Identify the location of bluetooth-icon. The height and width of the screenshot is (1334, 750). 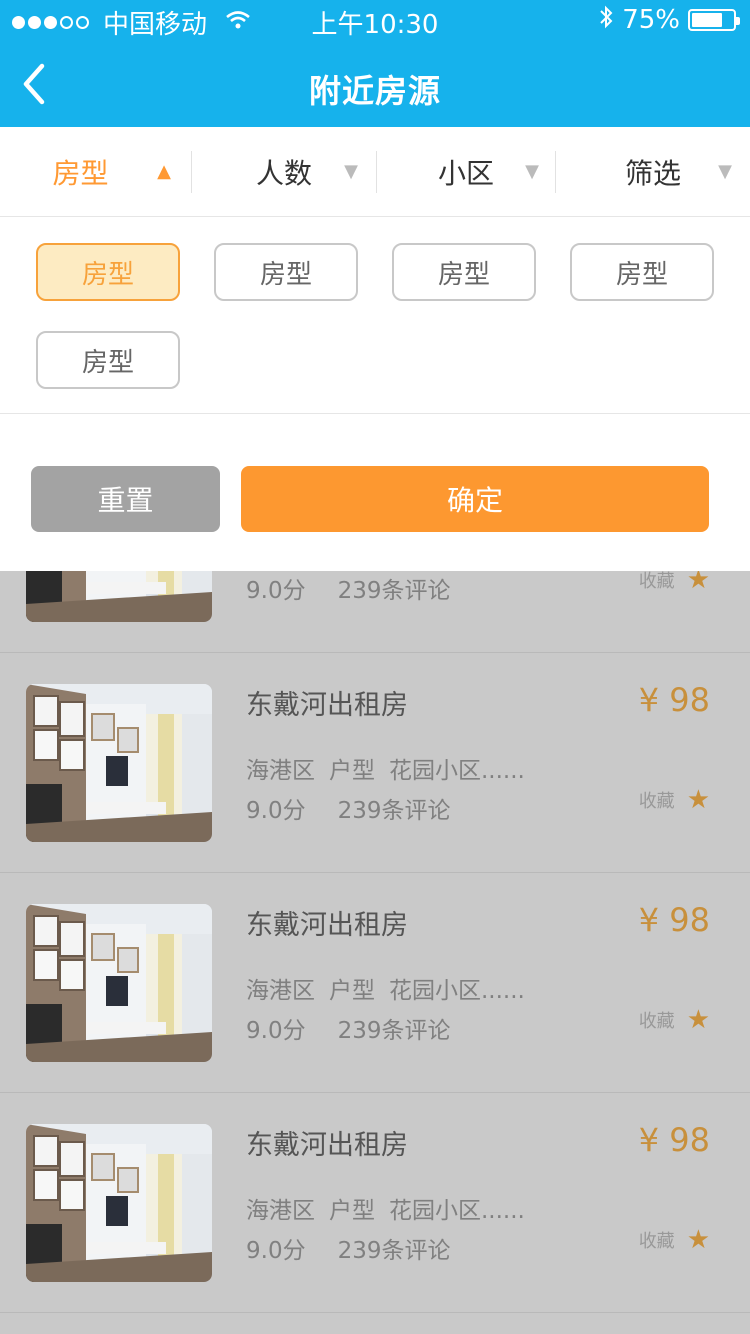
(606, 20).